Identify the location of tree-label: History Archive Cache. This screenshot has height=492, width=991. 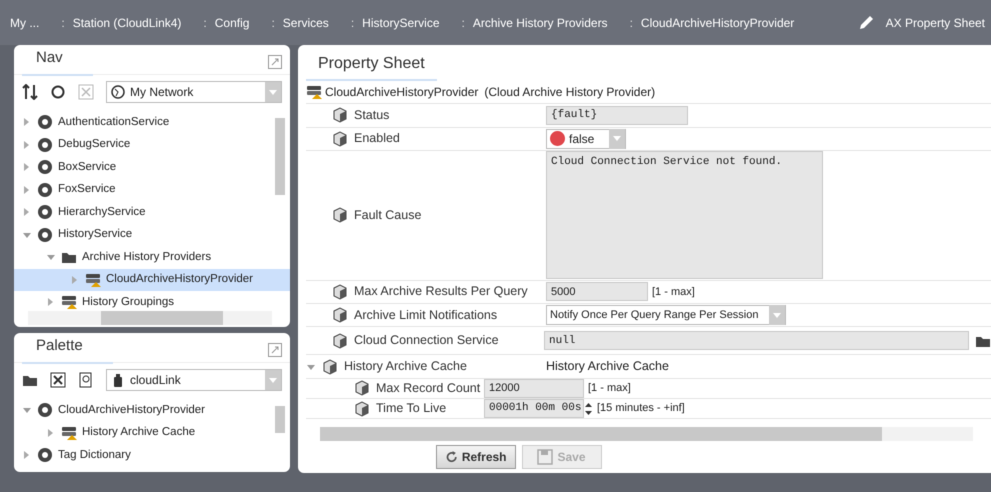
(139, 432).